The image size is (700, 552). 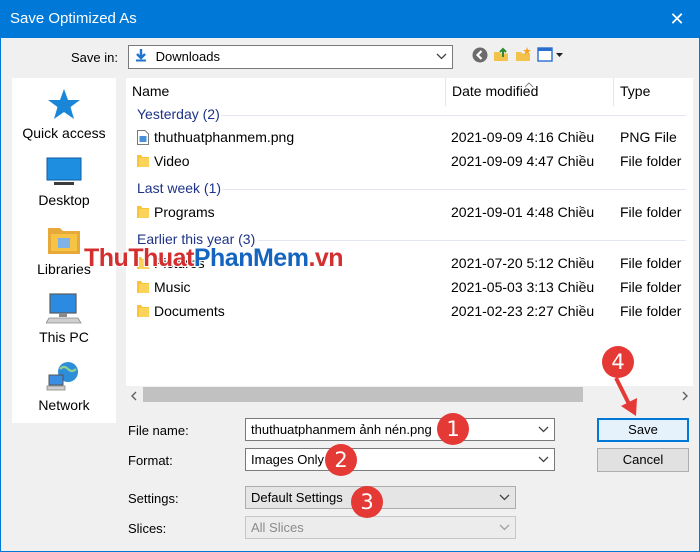 I want to click on save-button: Save, so click(x=643, y=430).